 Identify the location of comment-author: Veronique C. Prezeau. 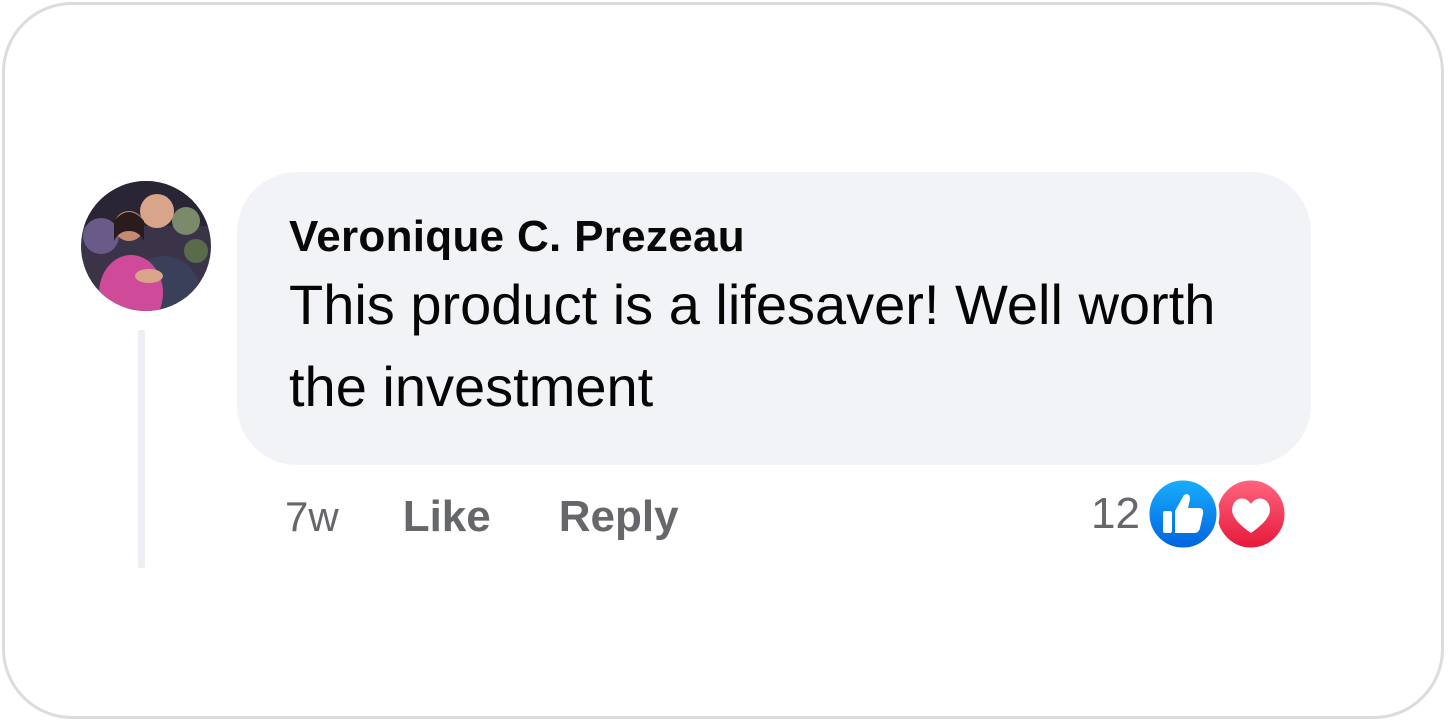
(800, 237).